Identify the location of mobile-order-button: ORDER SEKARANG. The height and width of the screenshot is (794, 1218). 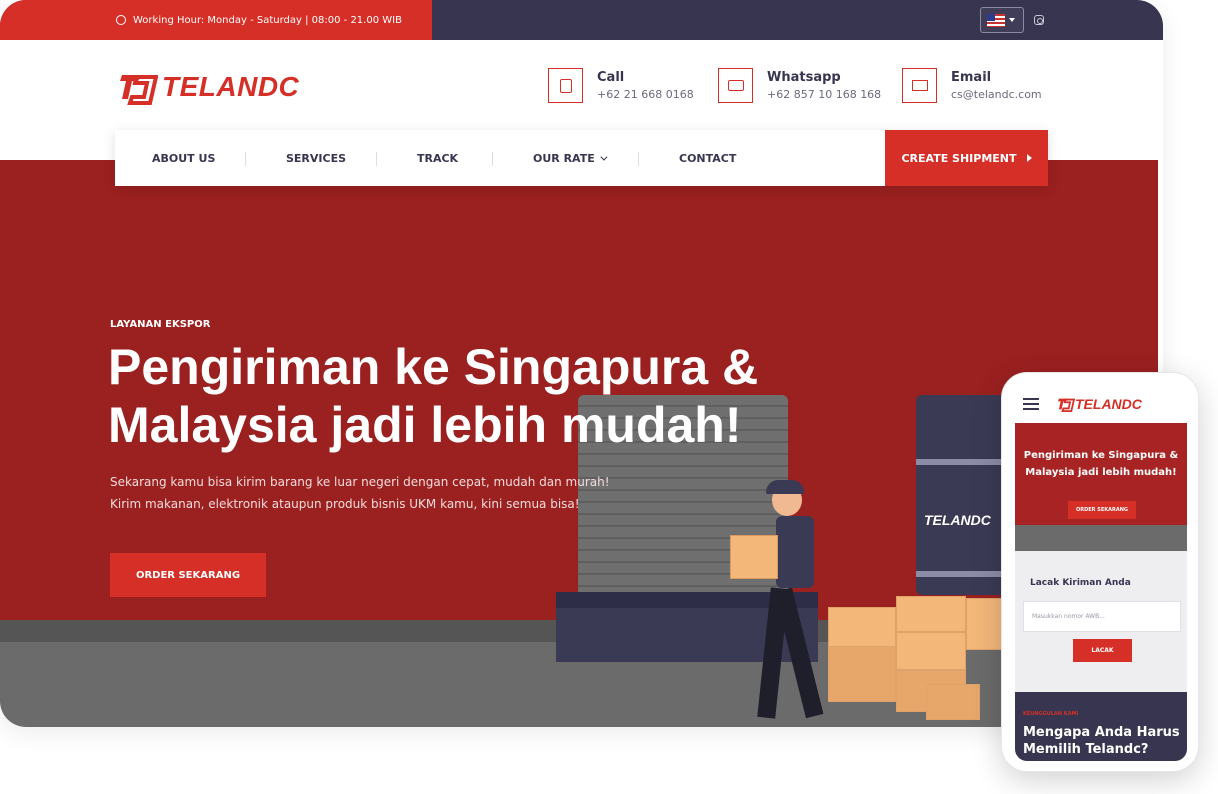
(1102, 510).